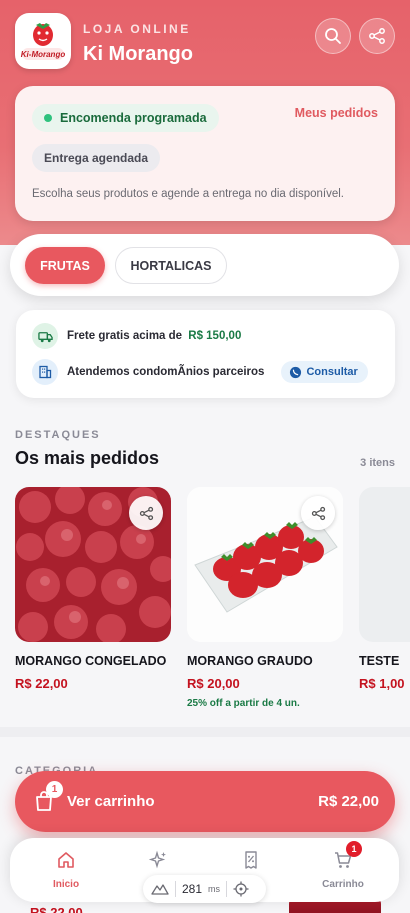  Describe the element at coordinates (41, 683) in the screenshot. I see `product-price: R$ 22,00` at that location.